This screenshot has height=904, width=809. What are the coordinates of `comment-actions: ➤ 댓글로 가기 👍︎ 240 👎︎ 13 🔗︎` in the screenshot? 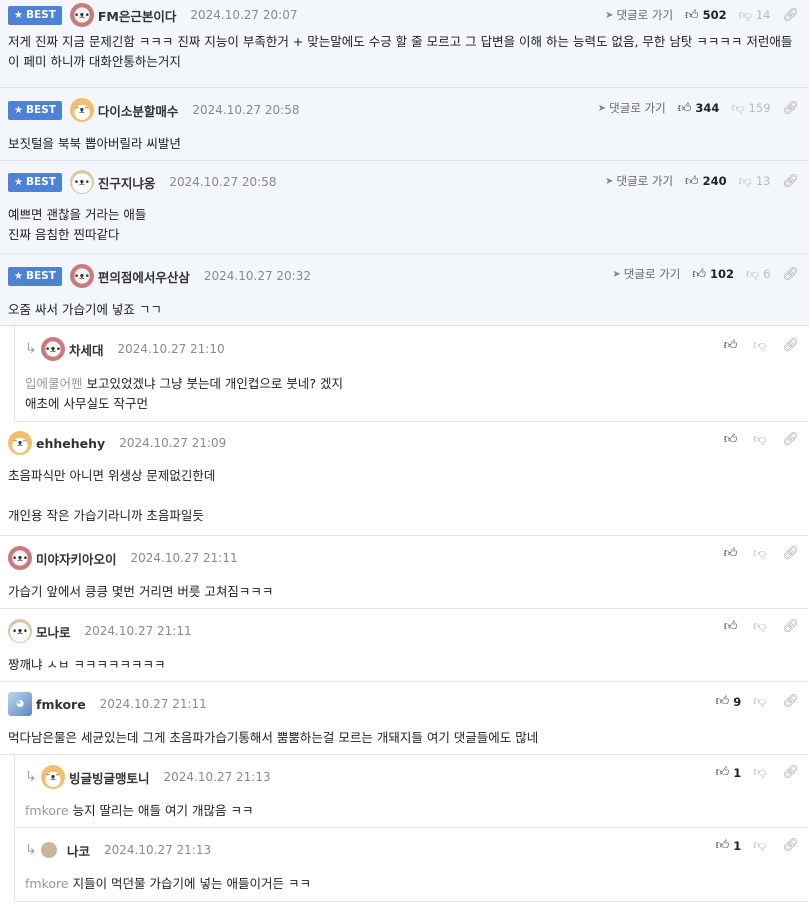 It's located at (702, 181).